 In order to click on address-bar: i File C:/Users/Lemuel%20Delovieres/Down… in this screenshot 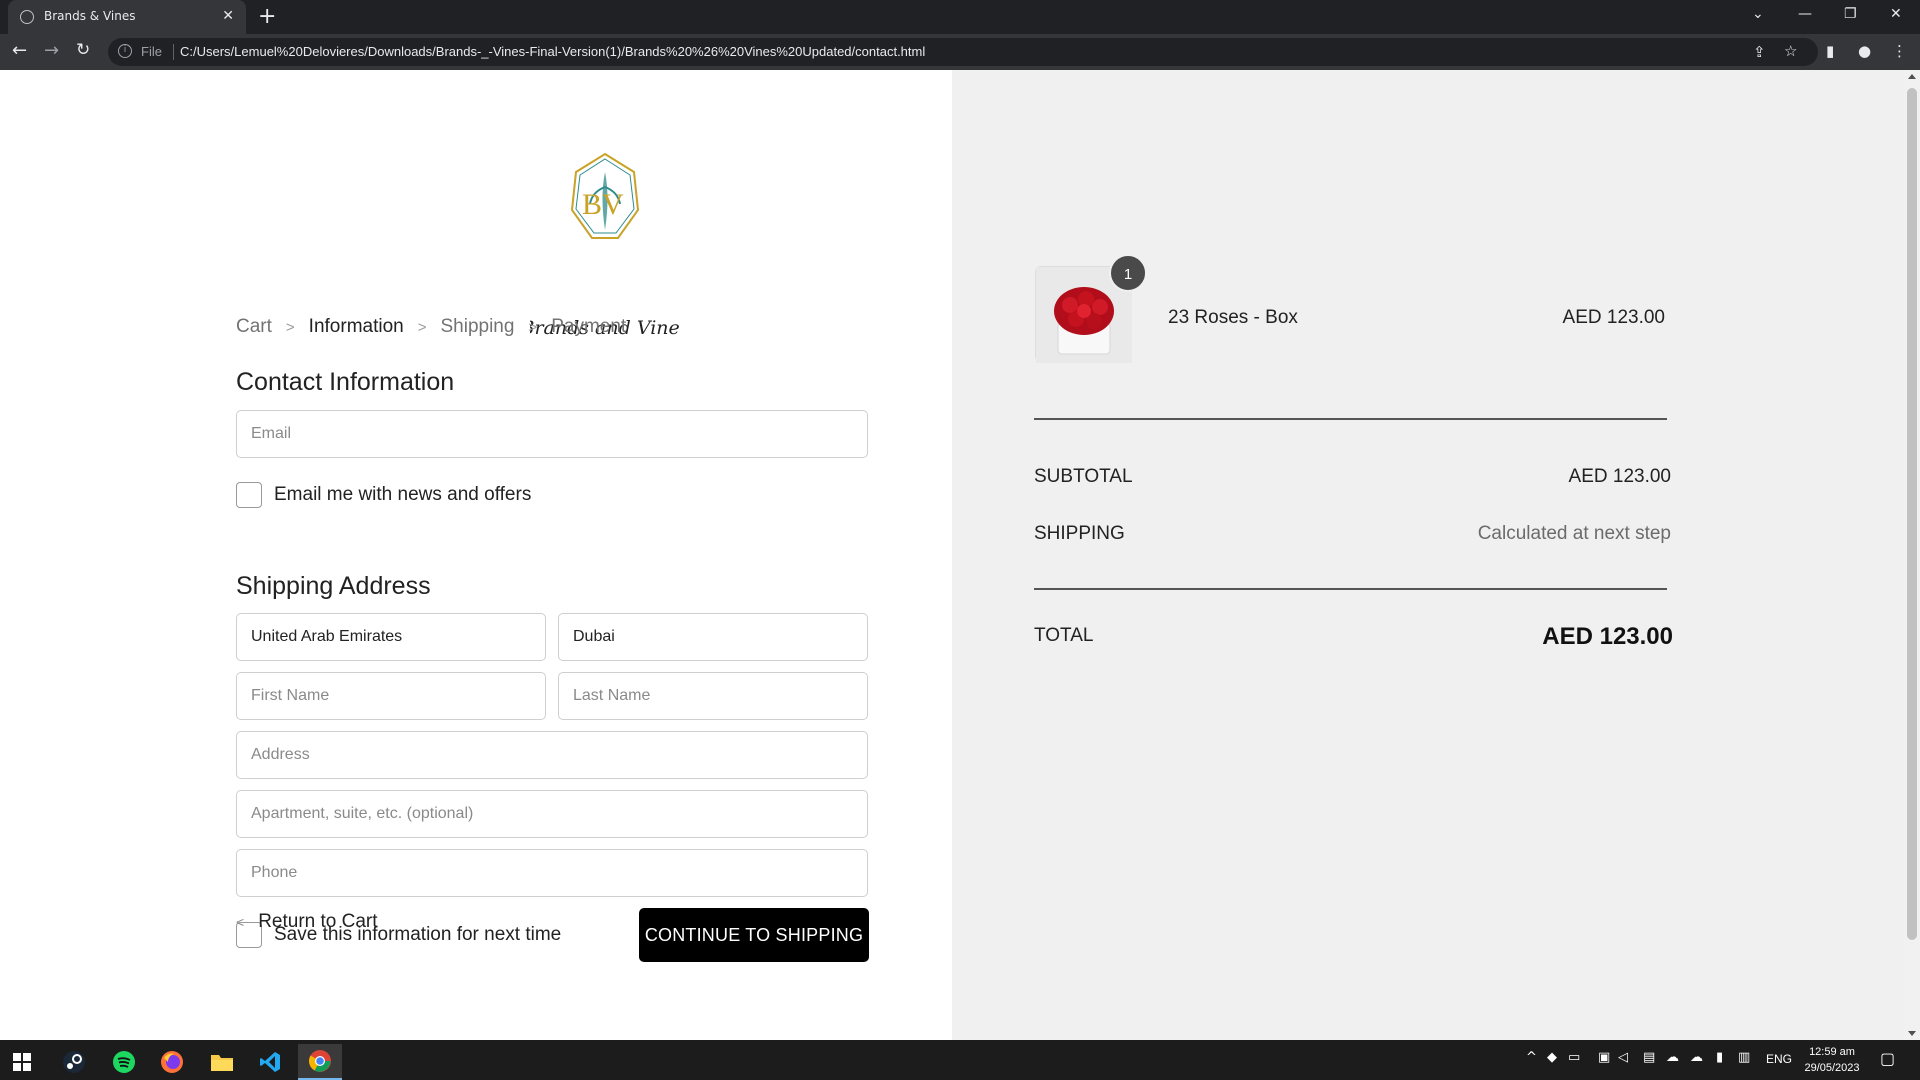, I will do `click(963, 52)`.